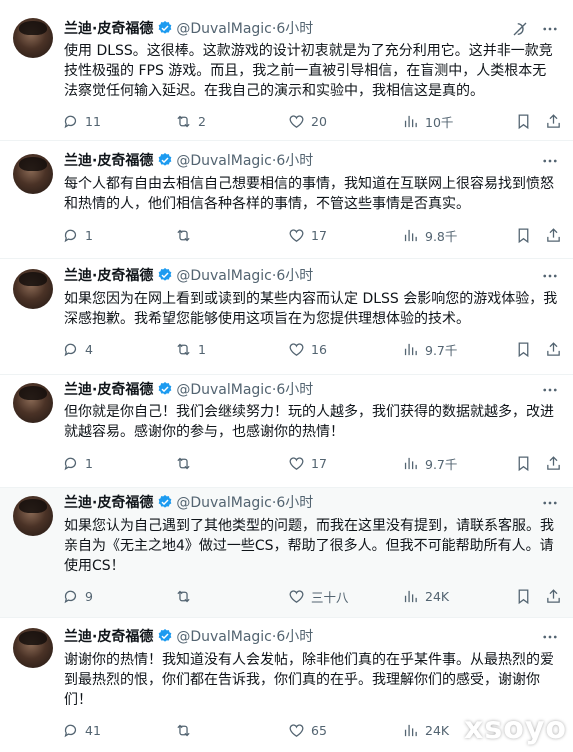 The height and width of the screenshot is (752, 573). Describe the element at coordinates (89, 235) in the screenshot. I see `reply-count: 1` at that location.